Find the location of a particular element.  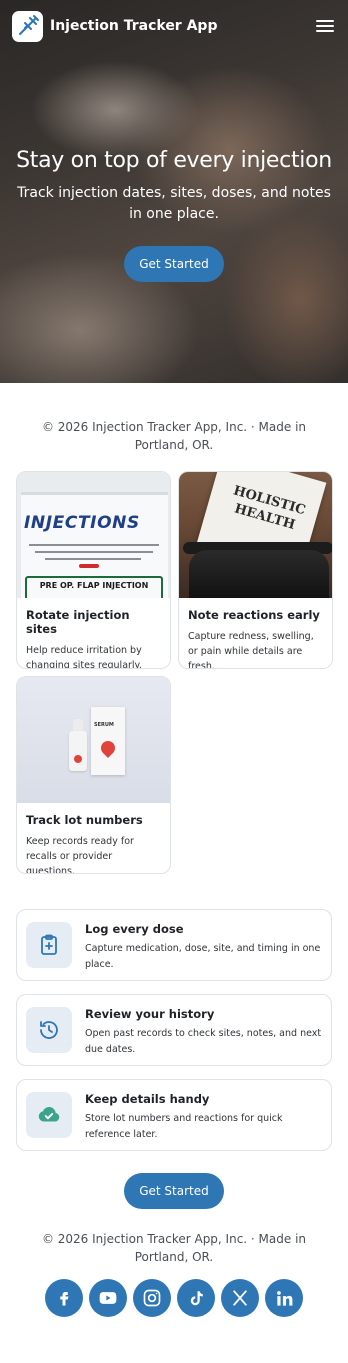

tiktok-icon is located at coordinates (196, 1298).